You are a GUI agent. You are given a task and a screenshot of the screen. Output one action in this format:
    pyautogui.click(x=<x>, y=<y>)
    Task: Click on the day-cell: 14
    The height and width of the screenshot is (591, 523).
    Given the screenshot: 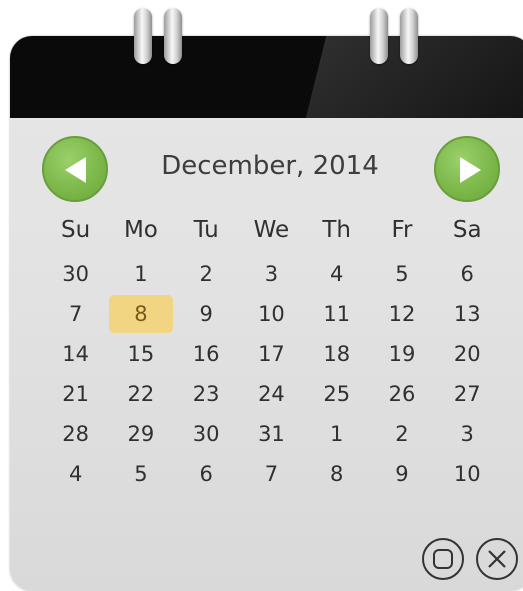 What is the action you would take?
    pyautogui.click(x=75, y=354)
    